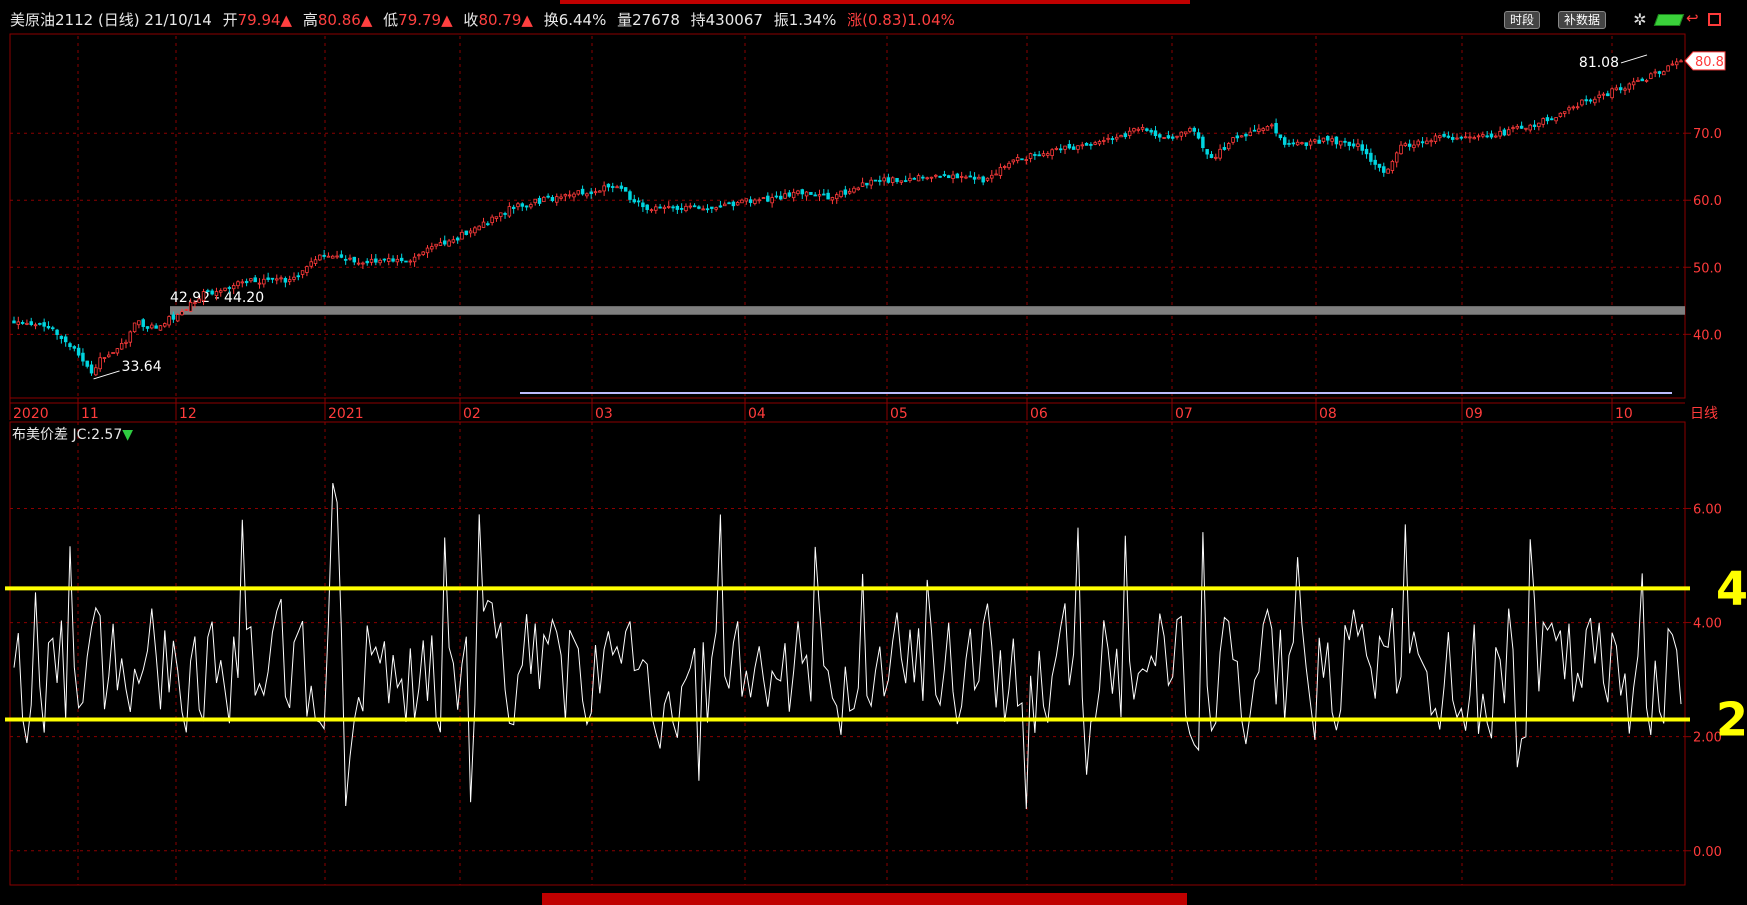 This screenshot has height=905, width=1747. I want to click on threshold-label: 2, so click(1731, 720).